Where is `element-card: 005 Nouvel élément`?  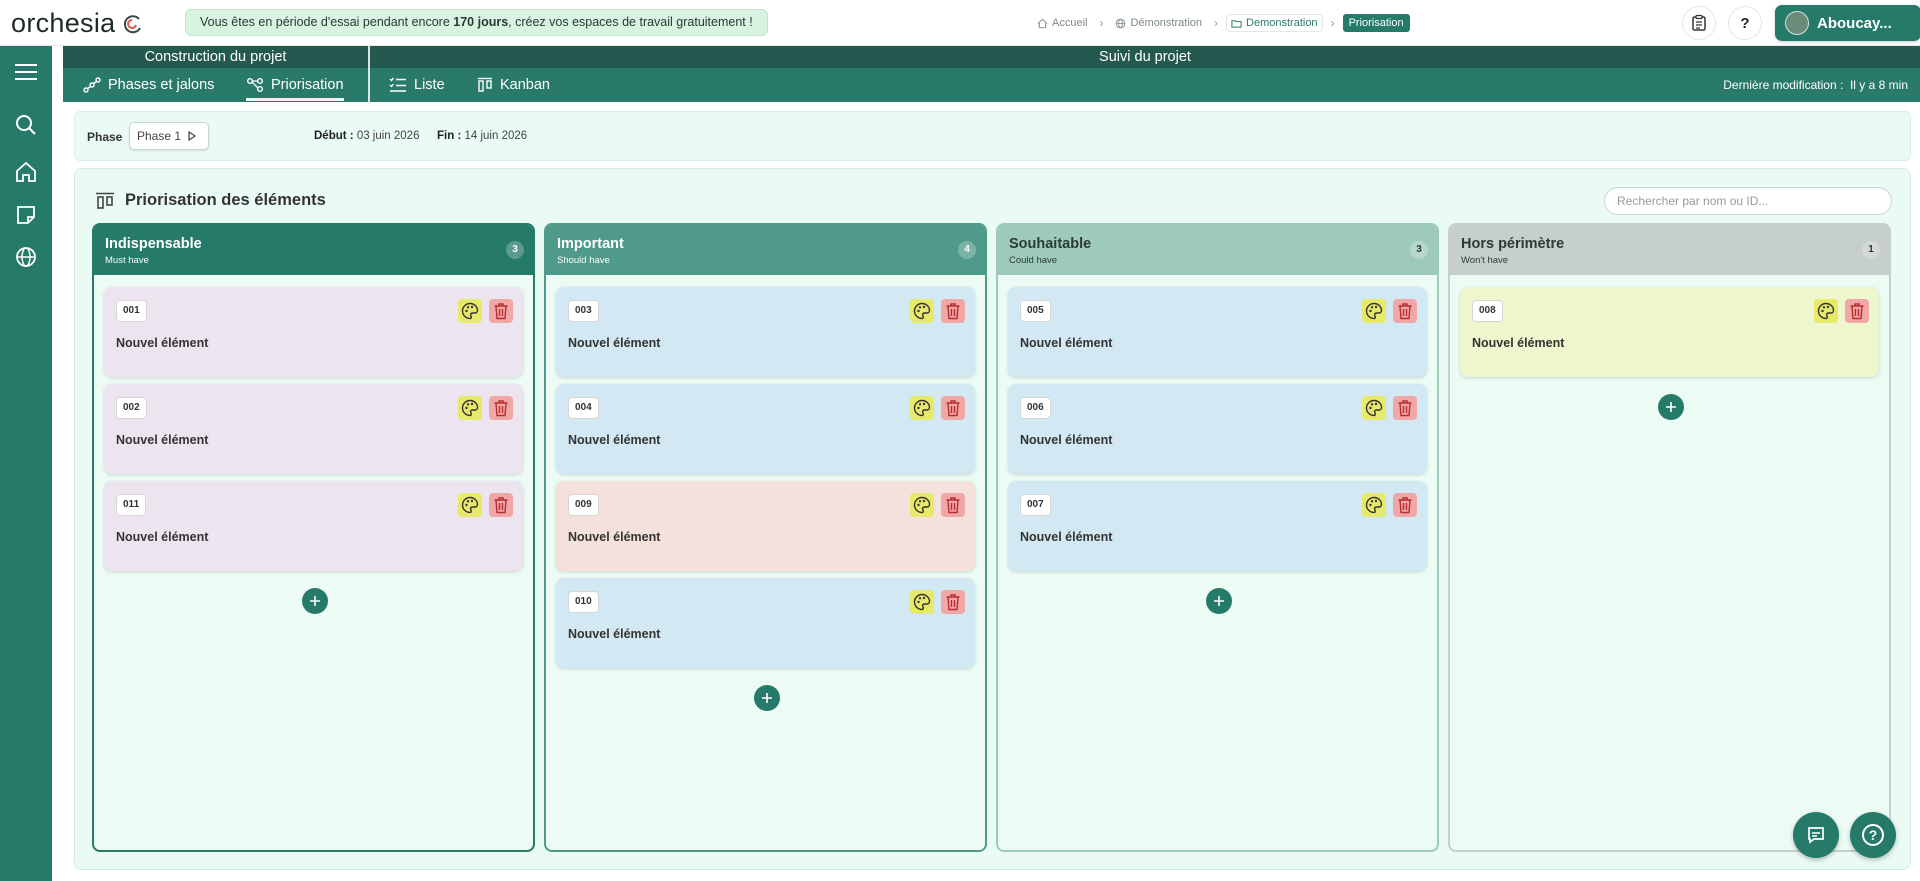
element-card: 005 Nouvel élément is located at coordinates (1217, 332).